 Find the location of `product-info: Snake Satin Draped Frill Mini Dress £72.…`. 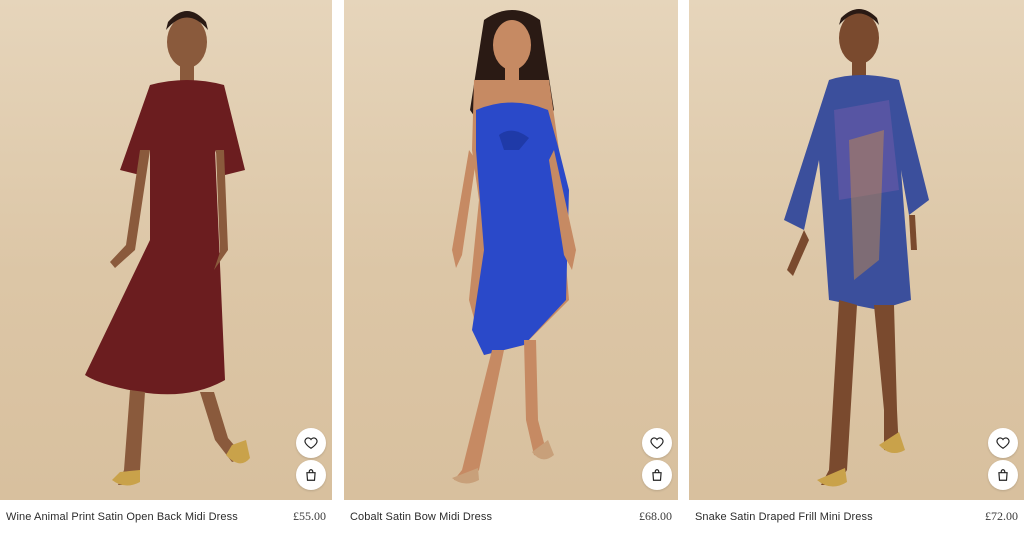

product-info: Snake Satin Draped Frill Mini Dress £72.… is located at coordinates (856, 516).